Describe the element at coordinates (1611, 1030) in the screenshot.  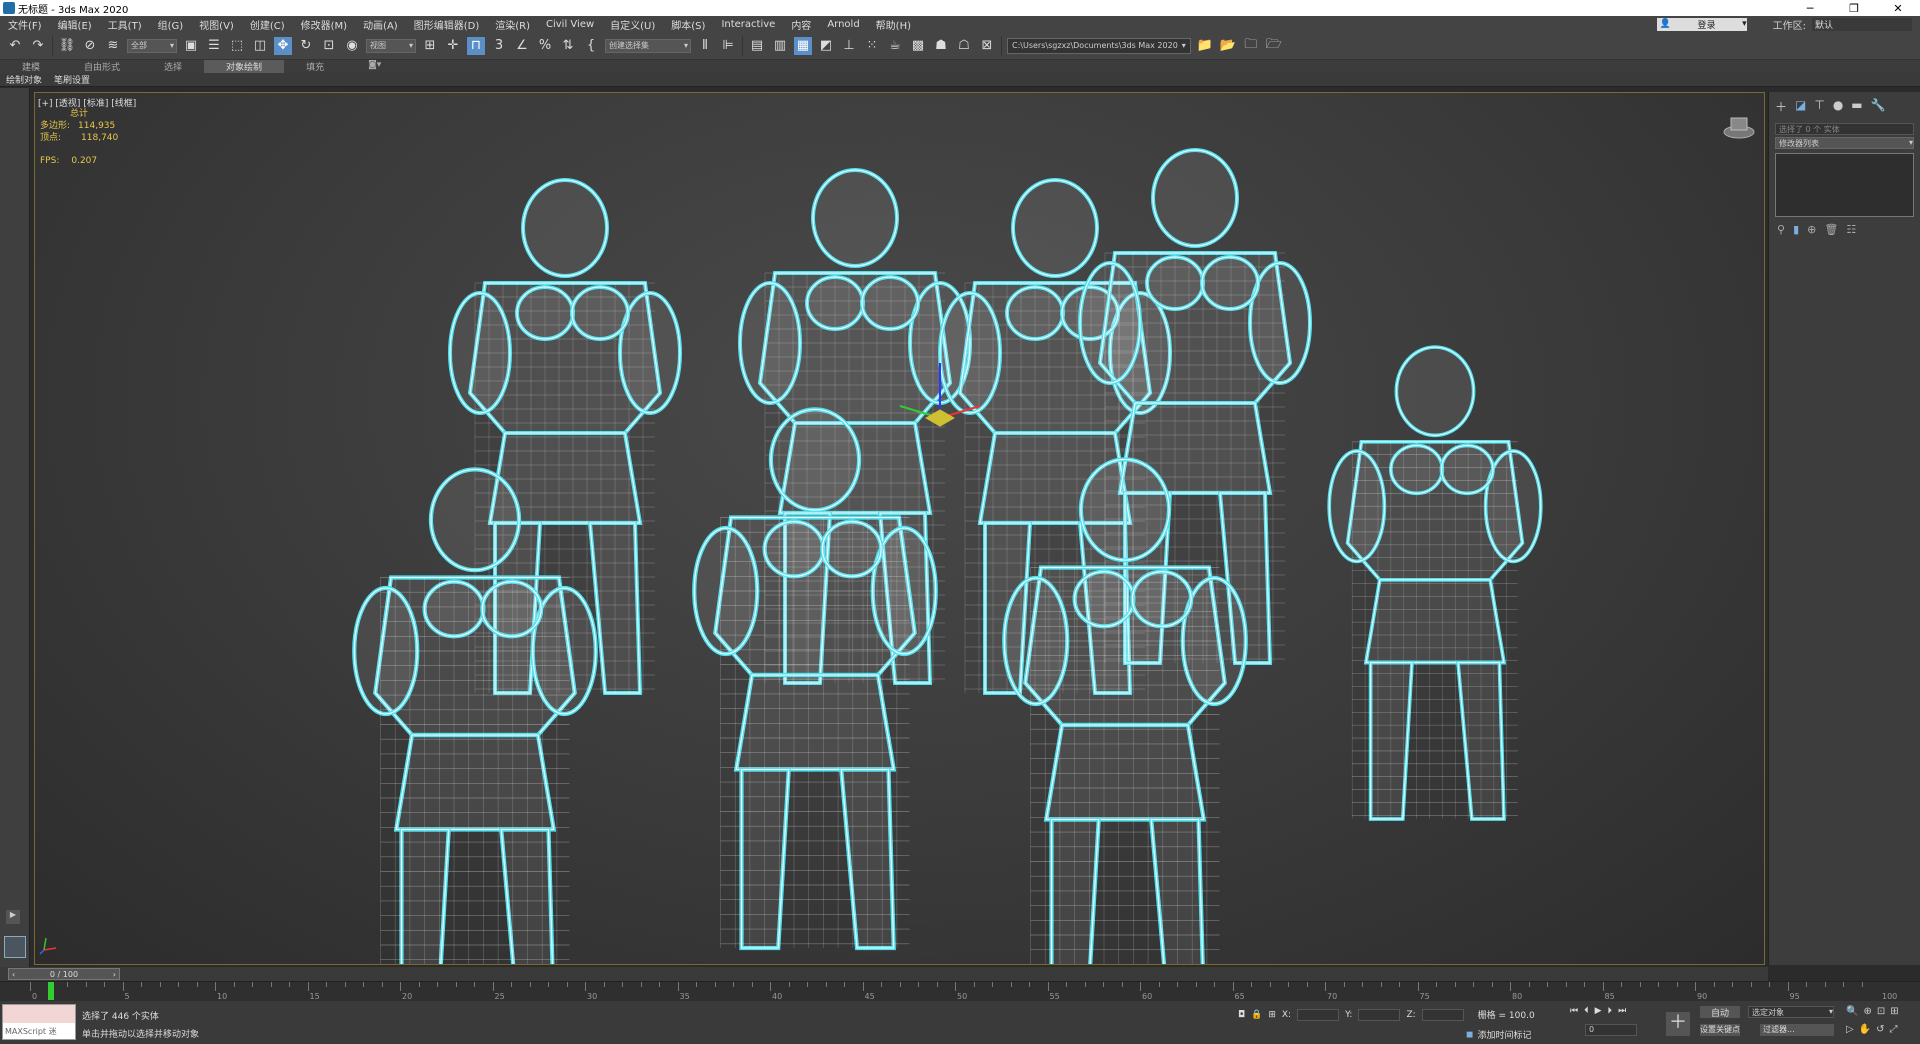
I see `current-frame-field: 0` at that location.